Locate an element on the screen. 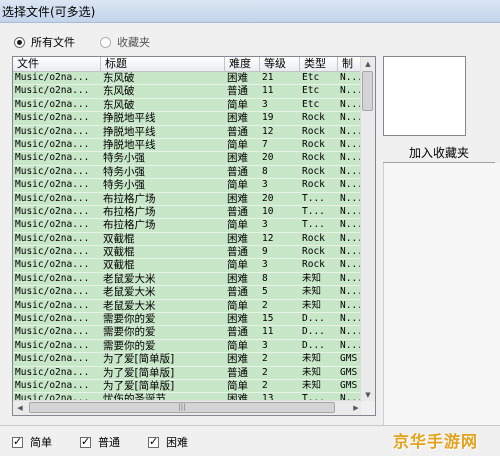  preview-panel is located at coordinates (424, 96).